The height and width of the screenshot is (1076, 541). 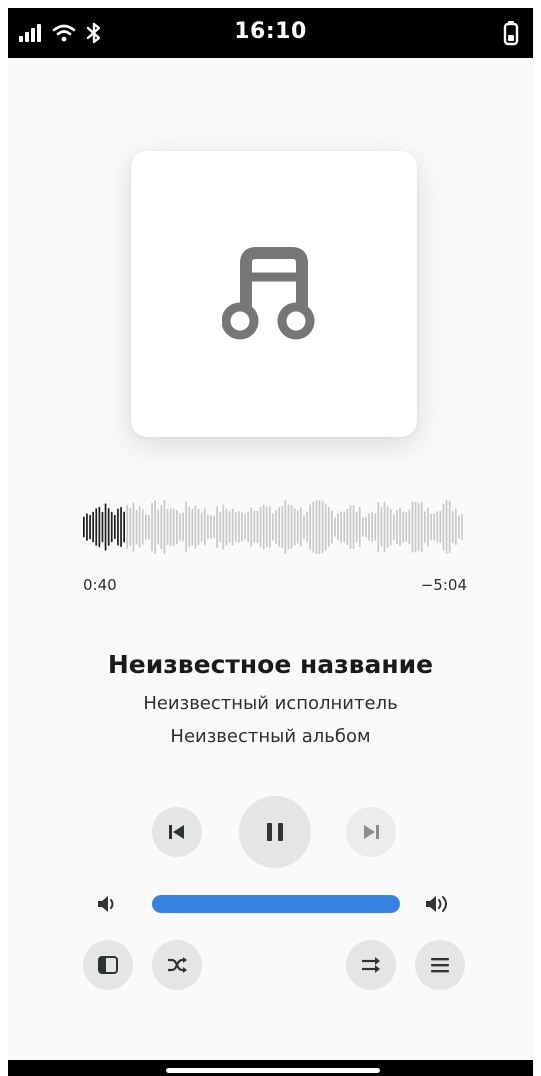 What do you see at coordinates (177, 965) in the screenshot?
I see `shuffle-button` at bounding box center [177, 965].